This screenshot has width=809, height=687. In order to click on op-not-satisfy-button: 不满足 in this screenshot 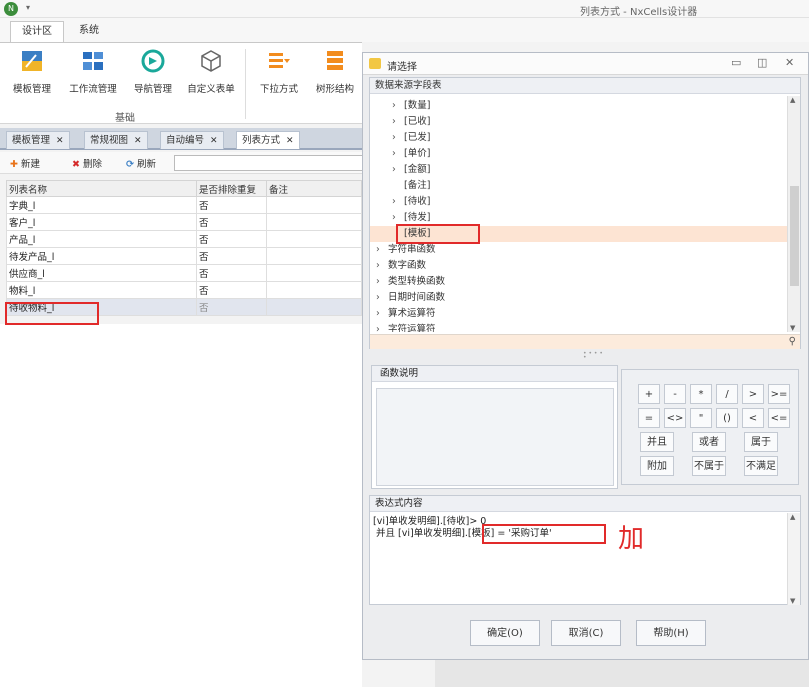, I will do `click(761, 466)`.